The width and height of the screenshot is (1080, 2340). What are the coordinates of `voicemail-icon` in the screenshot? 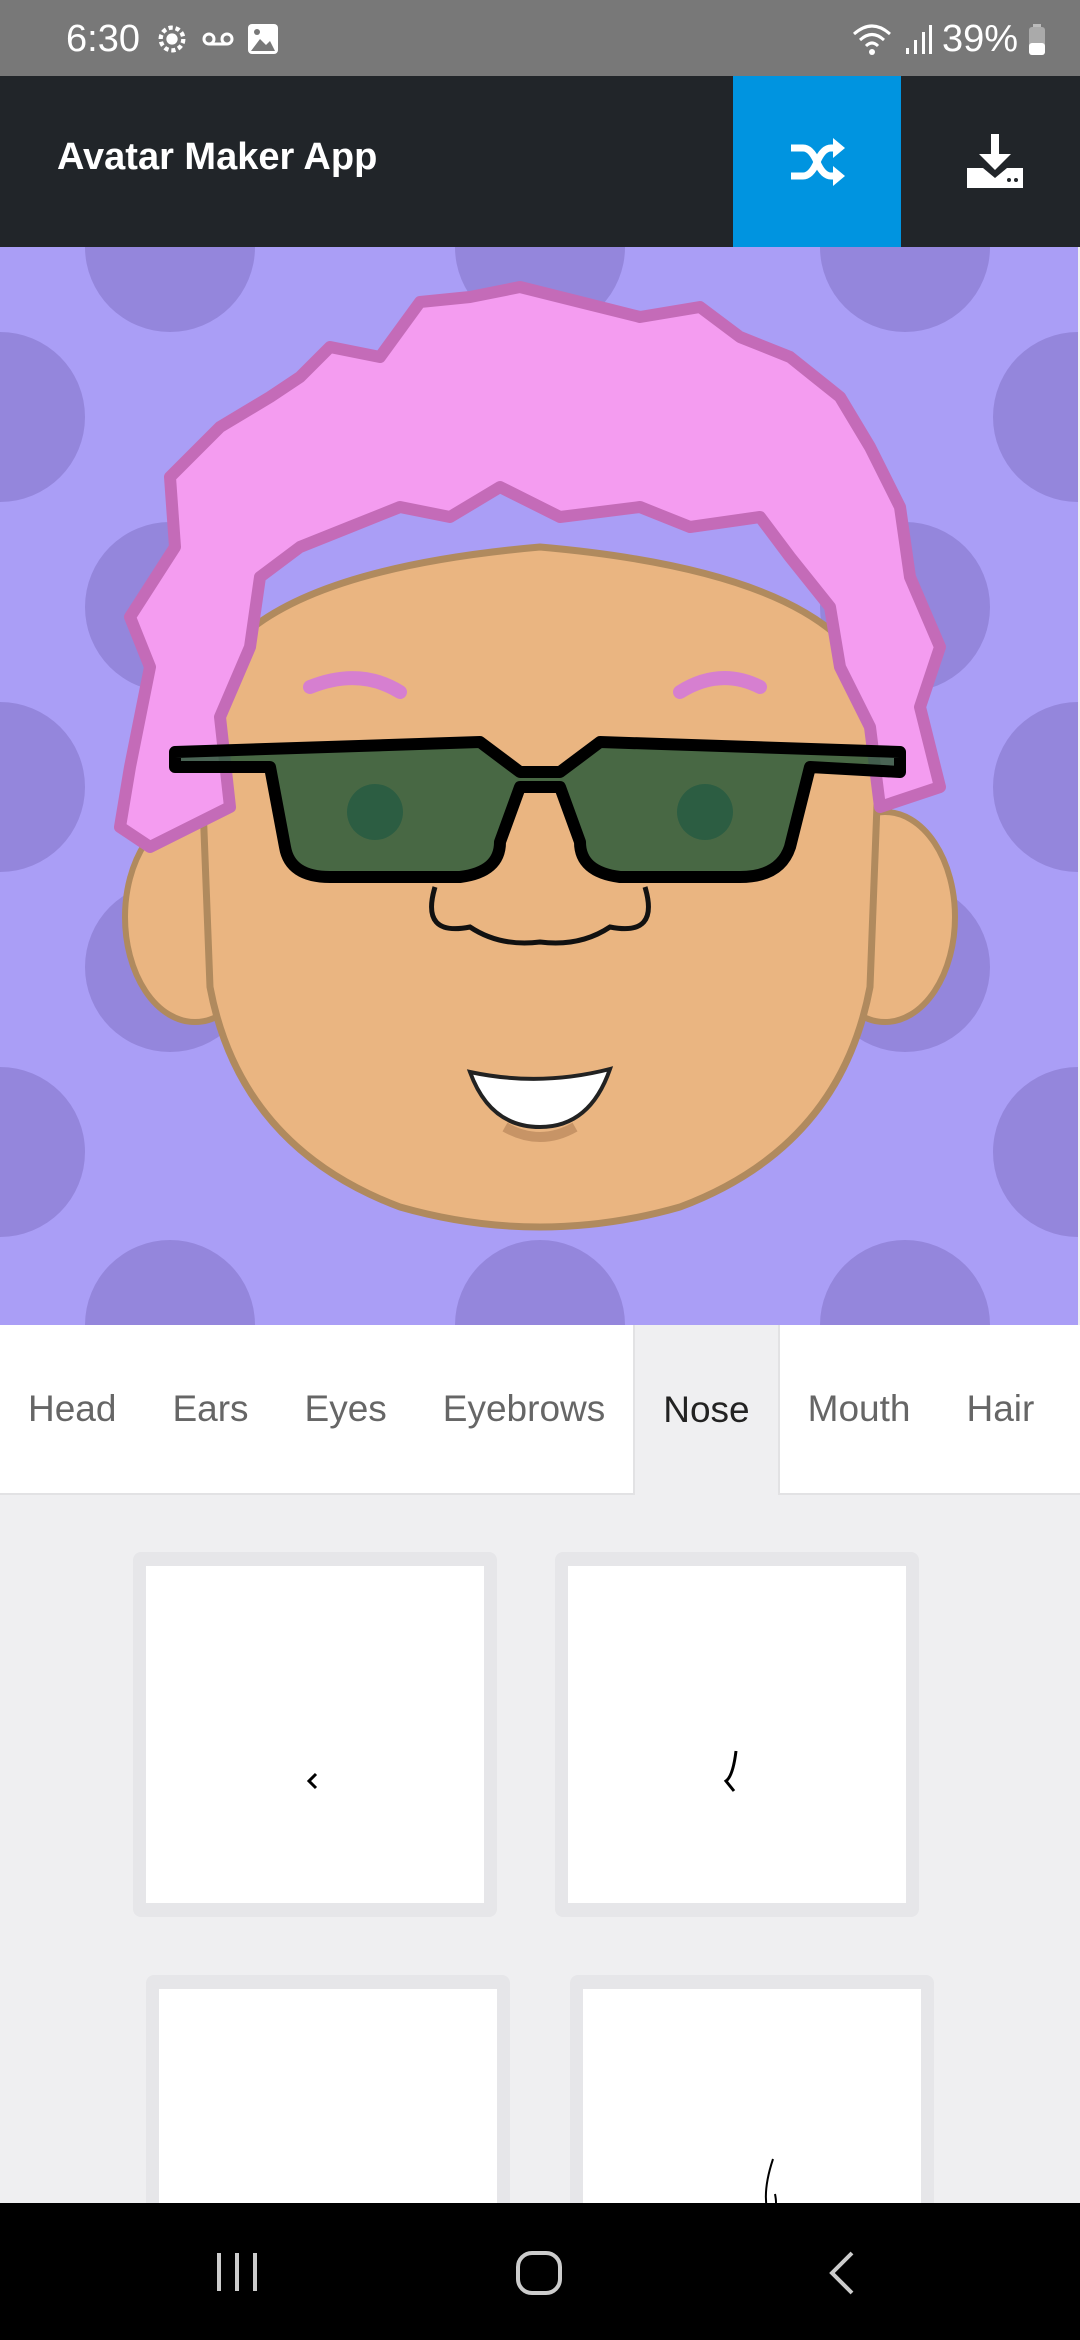 It's located at (218, 39).